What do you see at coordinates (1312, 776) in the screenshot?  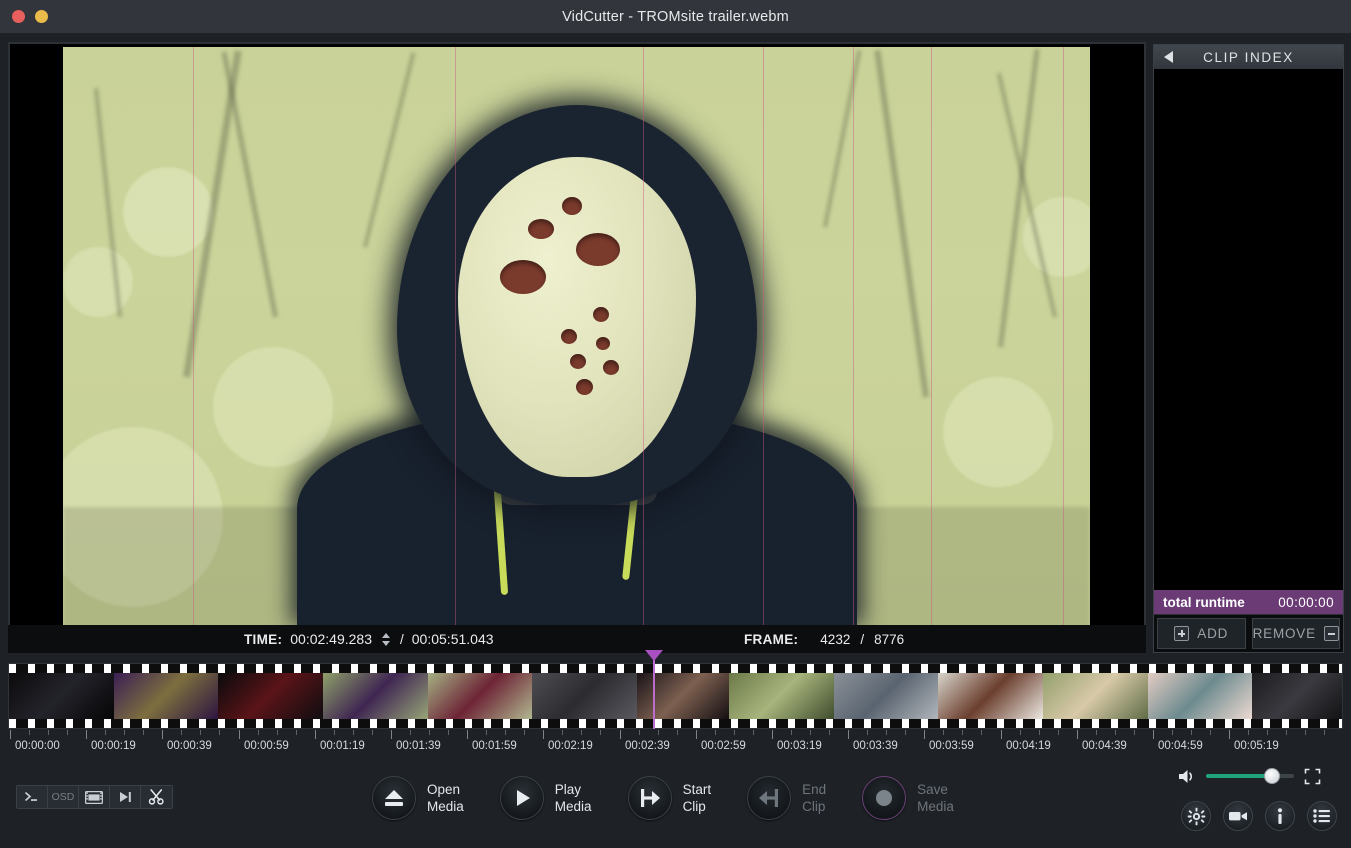 I see `fullscreen-icon` at bounding box center [1312, 776].